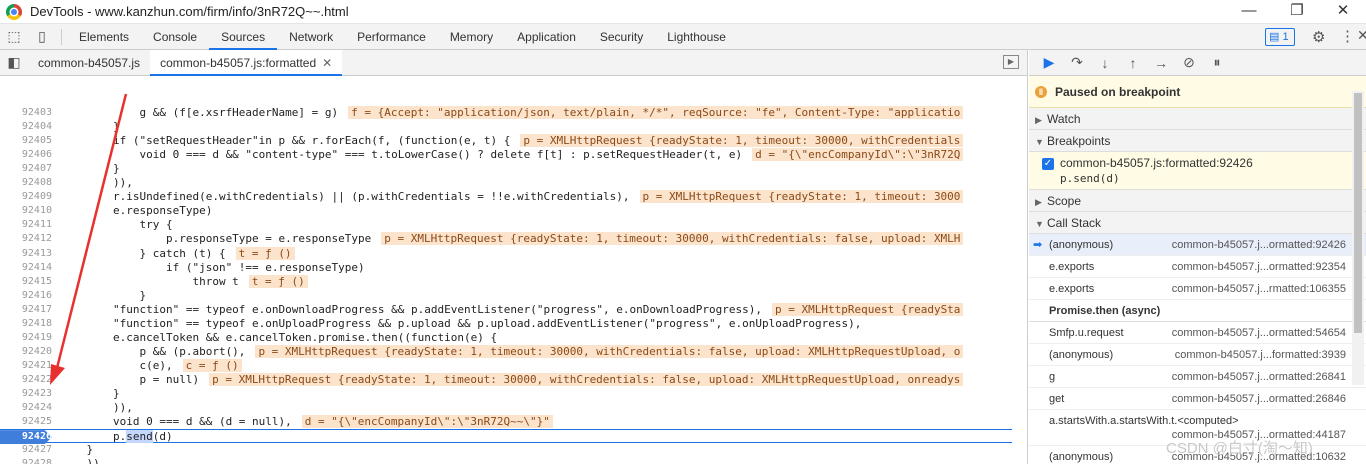  What do you see at coordinates (1259, 398) in the screenshot?
I see `frame-location: common-b45057.j...ormatted:26846` at bounding box center [1259, 398].